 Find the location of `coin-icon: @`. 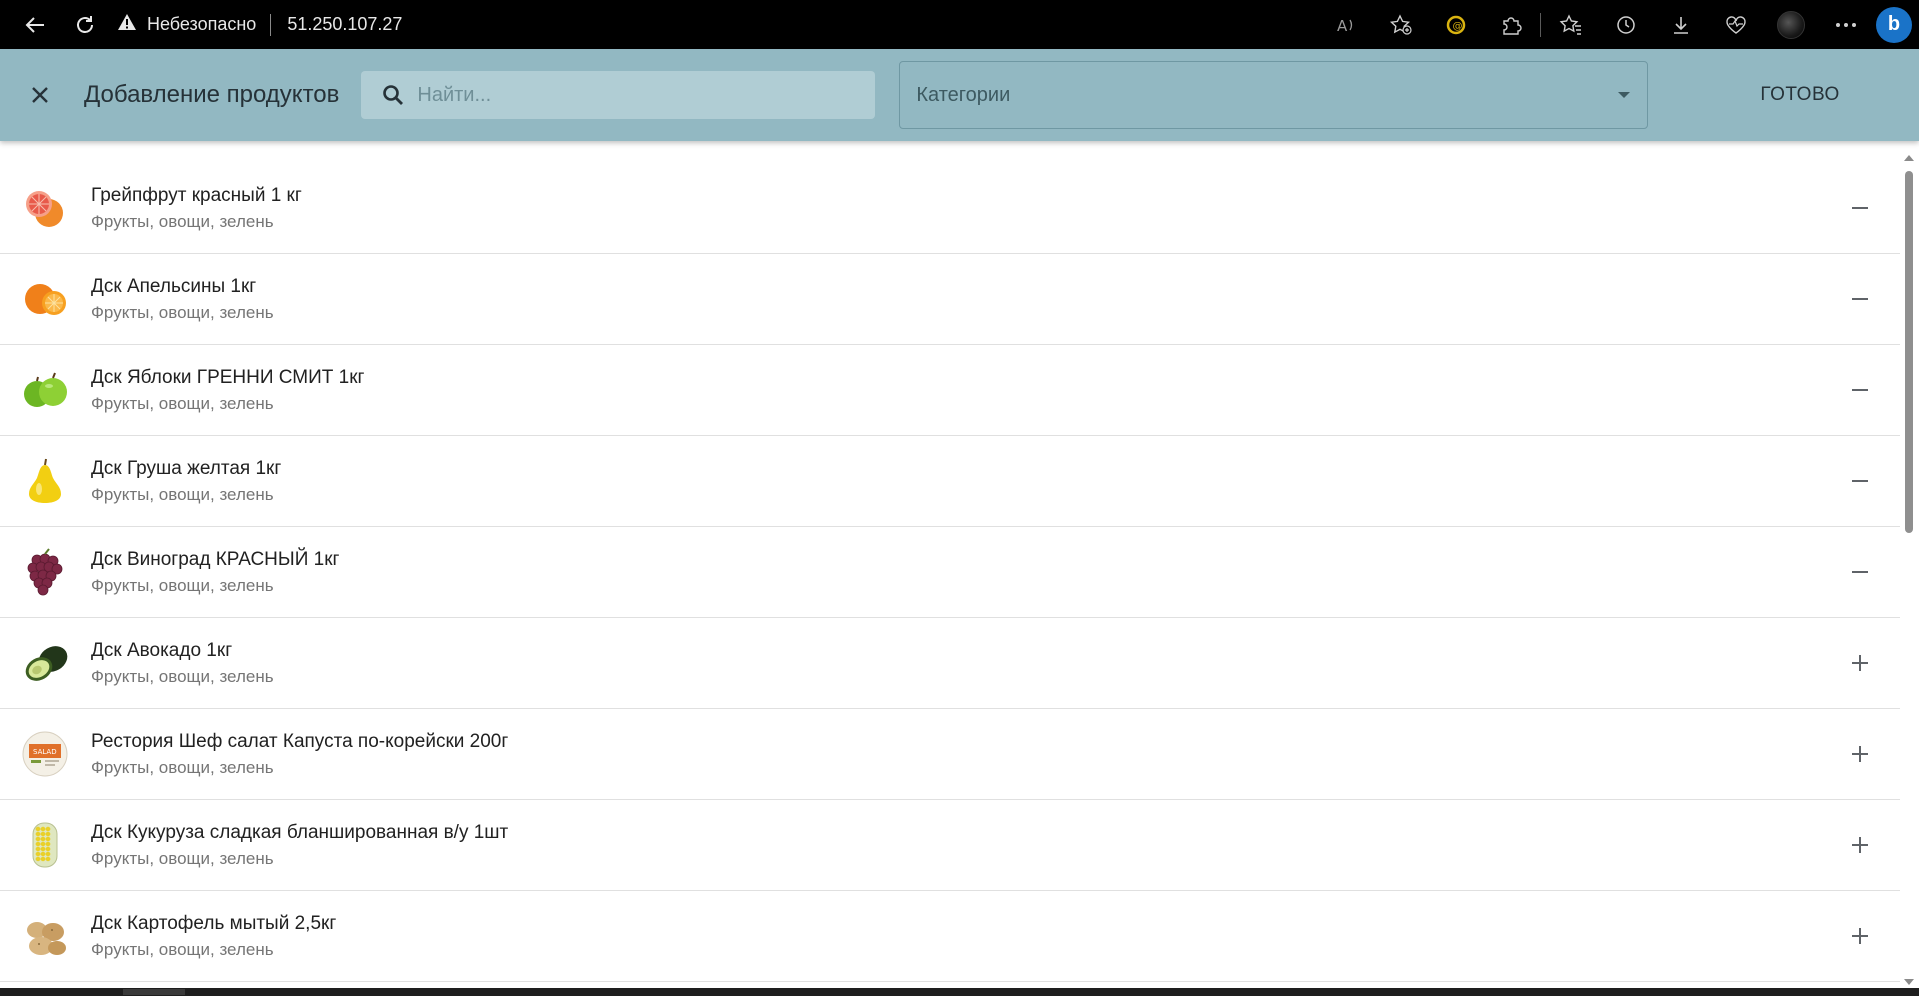

coin-icon: @ is located at coordinates (1455, 24).